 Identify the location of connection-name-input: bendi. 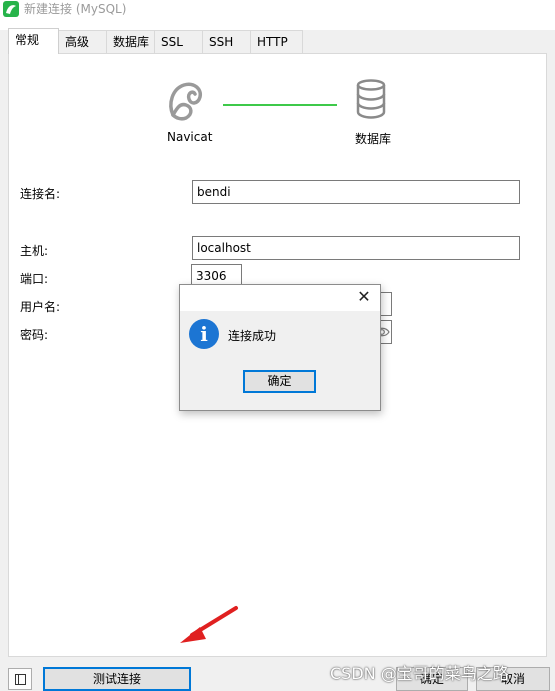
(356, 192).